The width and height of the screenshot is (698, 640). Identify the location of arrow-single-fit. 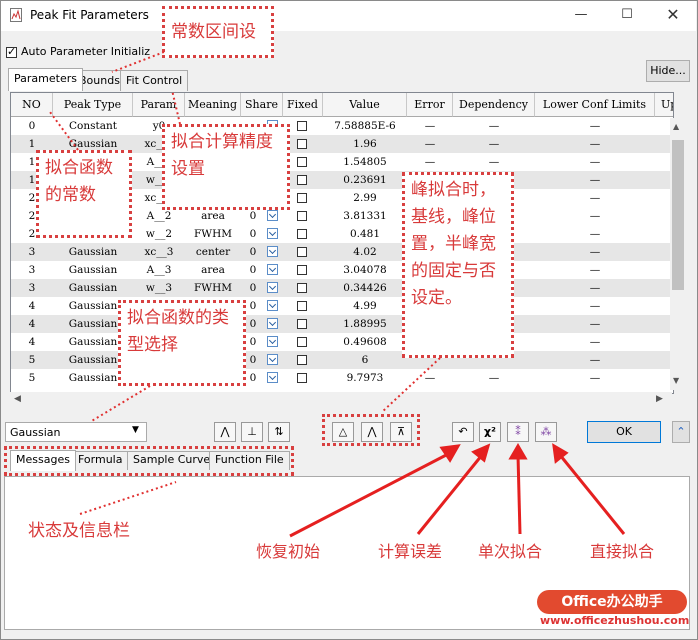
(519, 494).